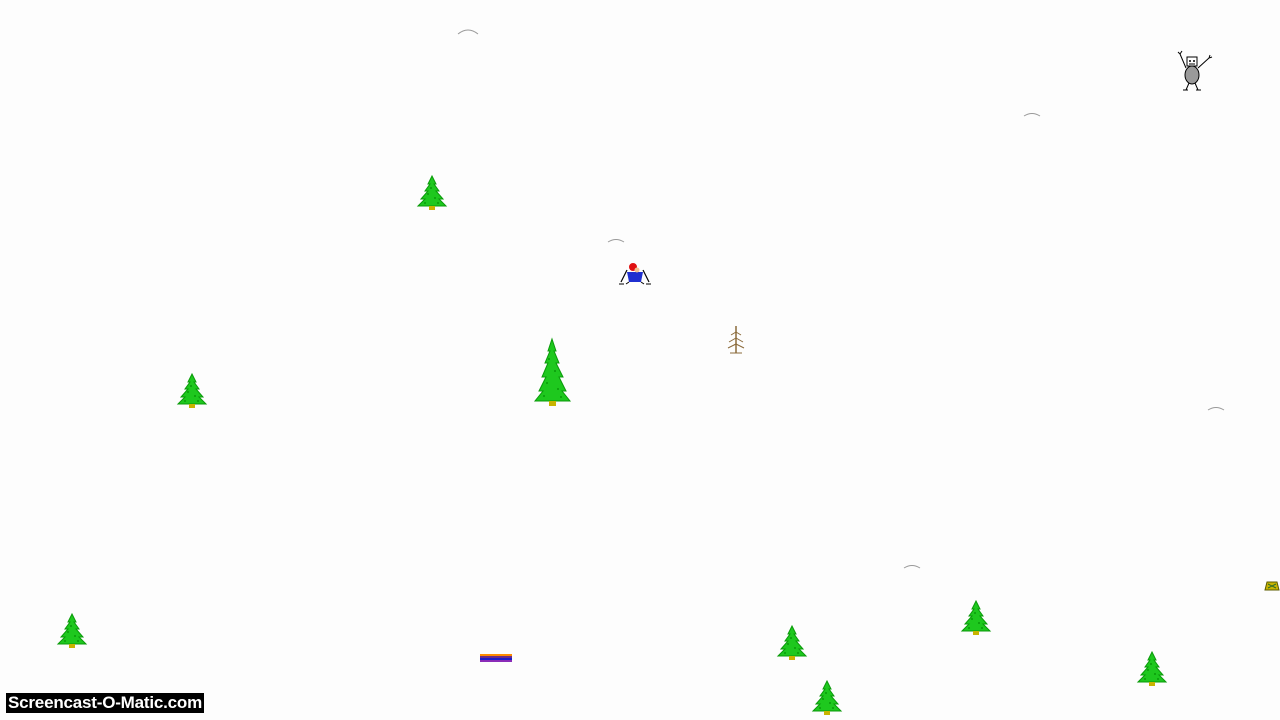  What do you see at coordinates (736, 340) in the screenshot?
I see `dead-tree` at bounding box center [736, 340].